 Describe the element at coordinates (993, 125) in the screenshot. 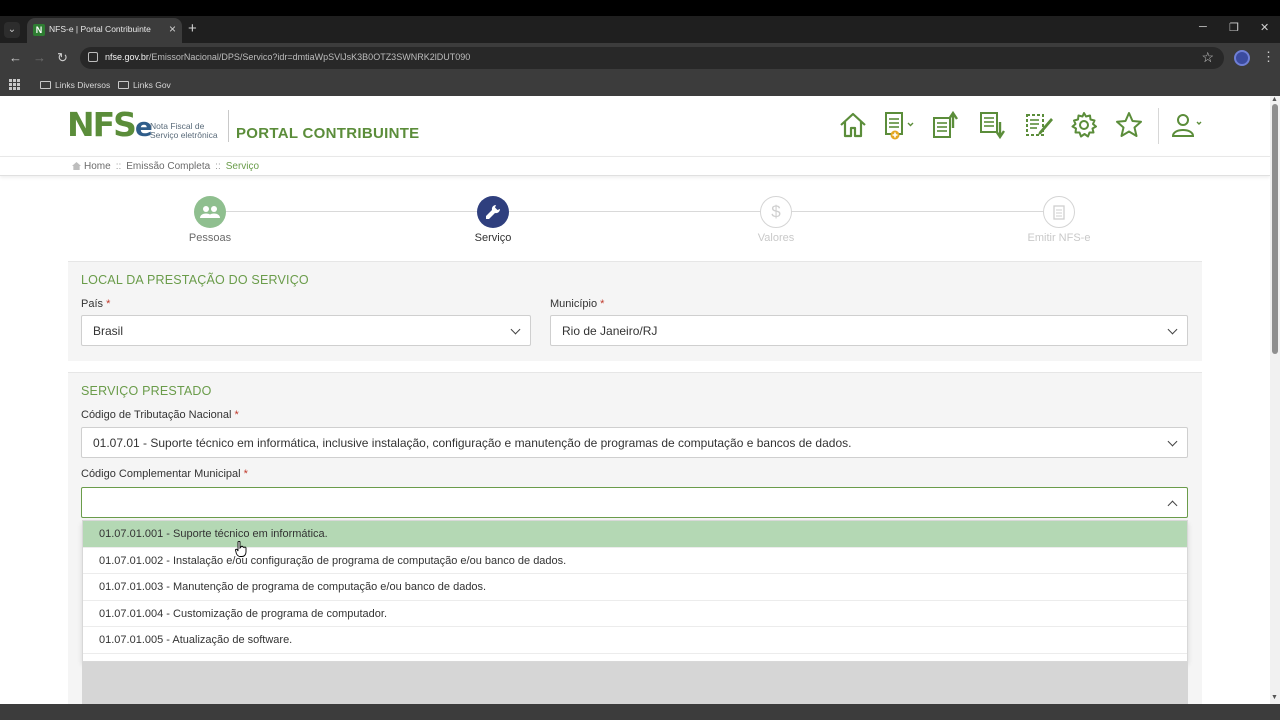

I see `download-document-icon` at that location.